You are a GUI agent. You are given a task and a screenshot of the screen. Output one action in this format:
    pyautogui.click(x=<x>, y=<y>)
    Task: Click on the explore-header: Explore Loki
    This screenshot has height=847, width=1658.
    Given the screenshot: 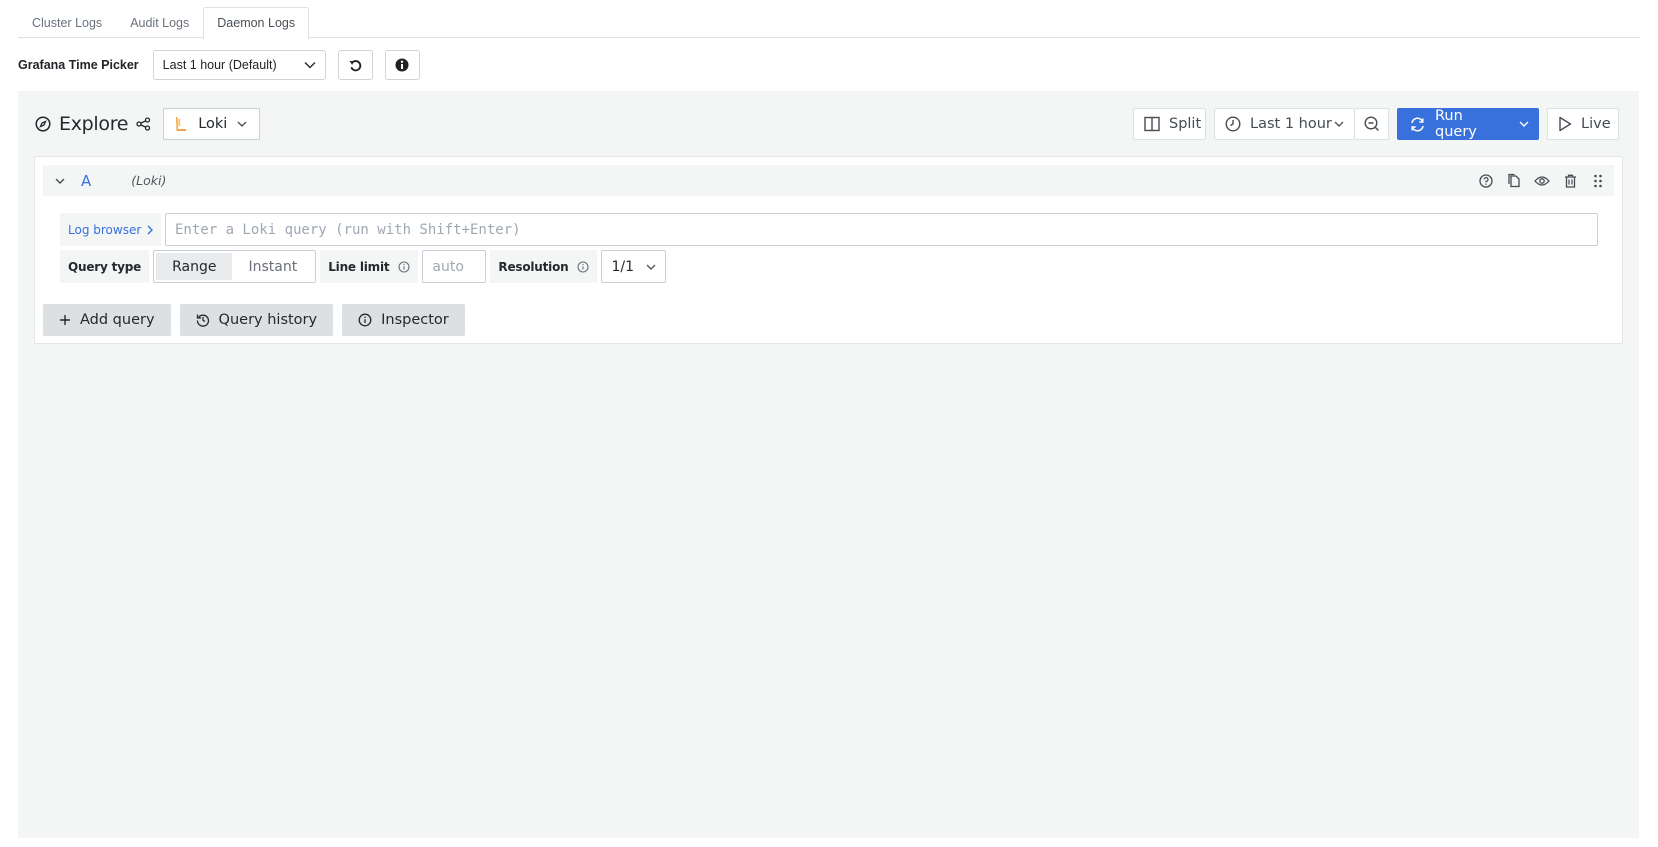 What is the action you would take?
    pyautogui.click(x=148, y=124)
    